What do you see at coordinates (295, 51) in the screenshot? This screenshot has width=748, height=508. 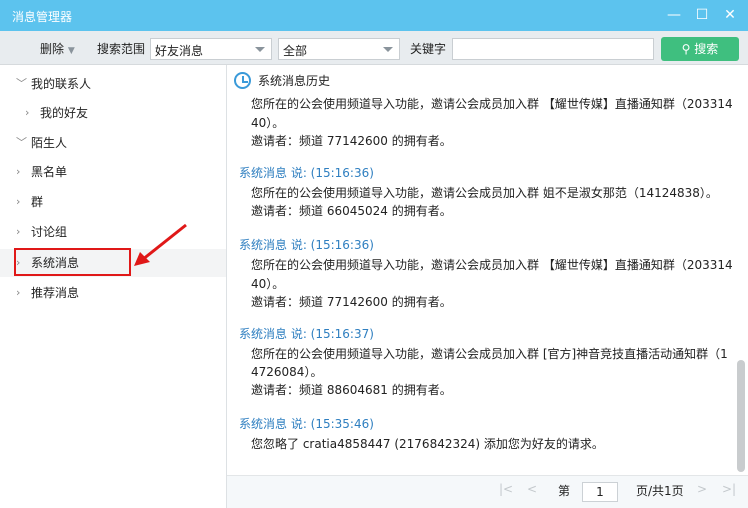 I see `range-value: 全部` at bounding box center [295, 51].